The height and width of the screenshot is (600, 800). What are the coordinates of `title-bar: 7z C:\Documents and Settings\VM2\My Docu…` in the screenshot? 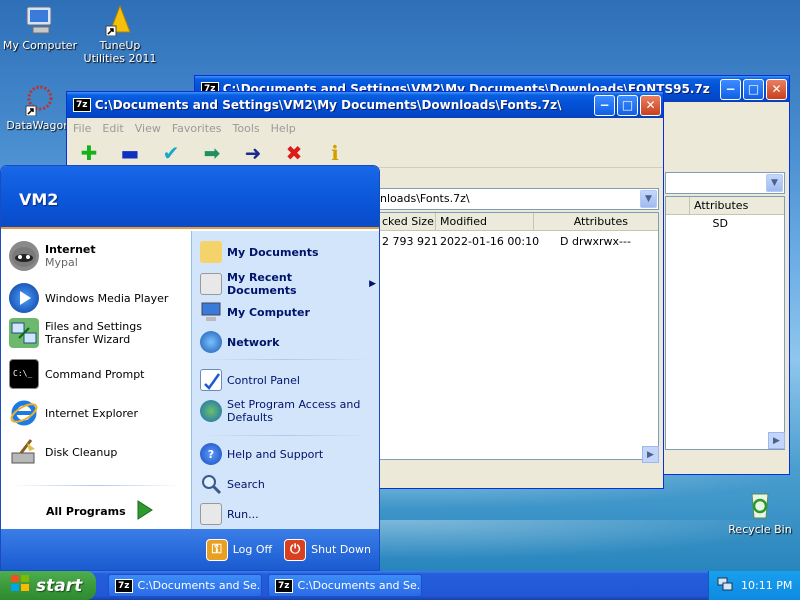 It's located at (365, 105).